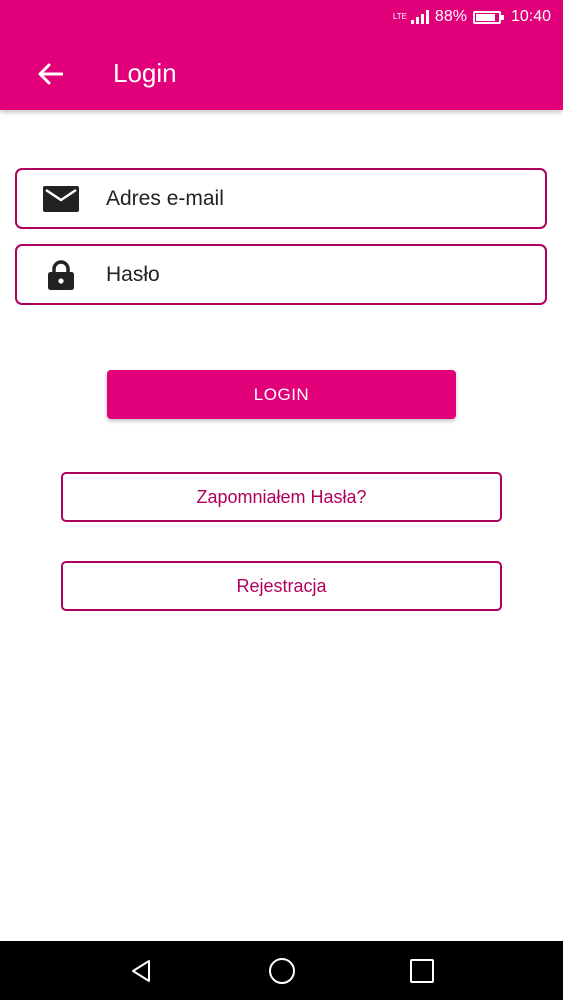 The image size is (563, 1000). I want to click on app-bar: LTE 88% 10:40 Login, so click(281, 55).